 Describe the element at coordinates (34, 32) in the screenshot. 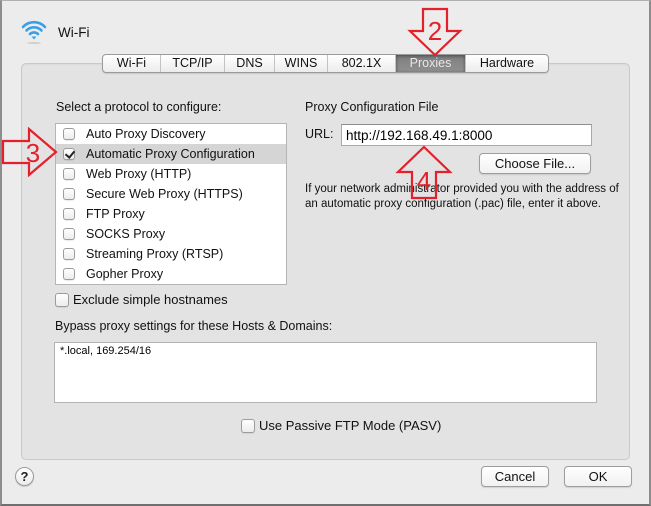

I see `wifi-icon` at that location.